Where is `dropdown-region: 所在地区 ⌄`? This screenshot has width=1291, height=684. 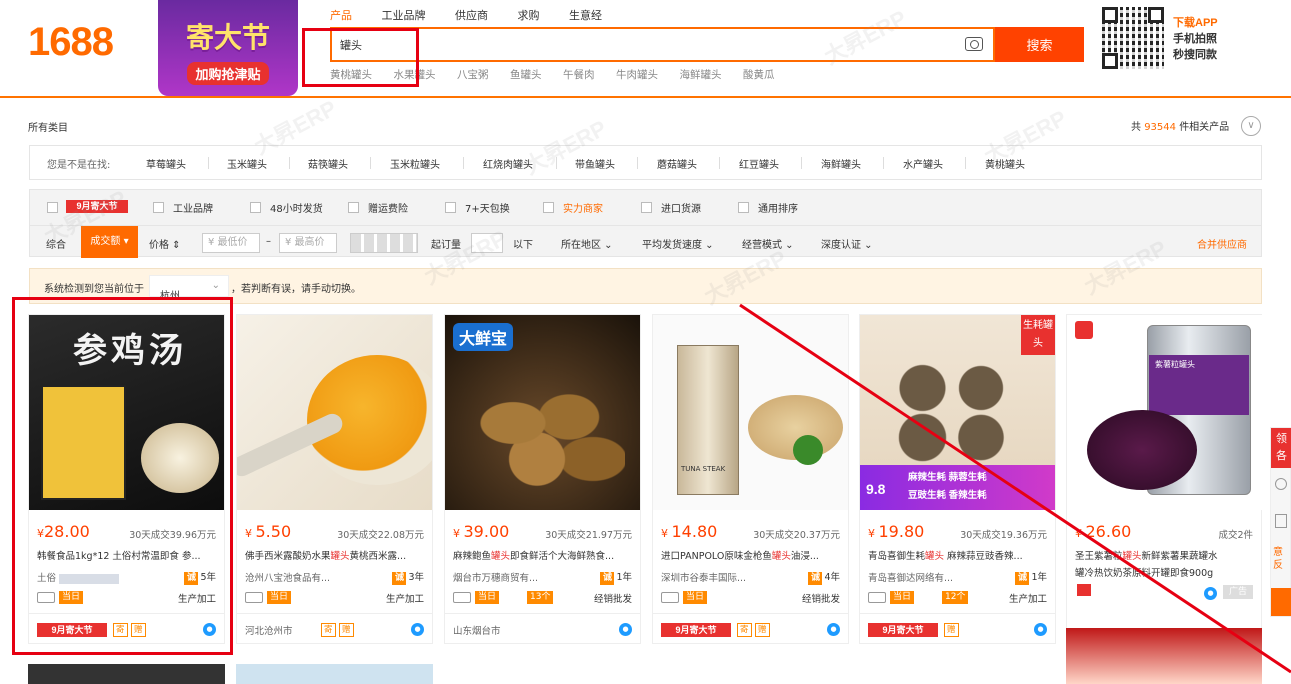
dropdown-region: 所在地区 ⌄ is located at coordinates (587, 243).